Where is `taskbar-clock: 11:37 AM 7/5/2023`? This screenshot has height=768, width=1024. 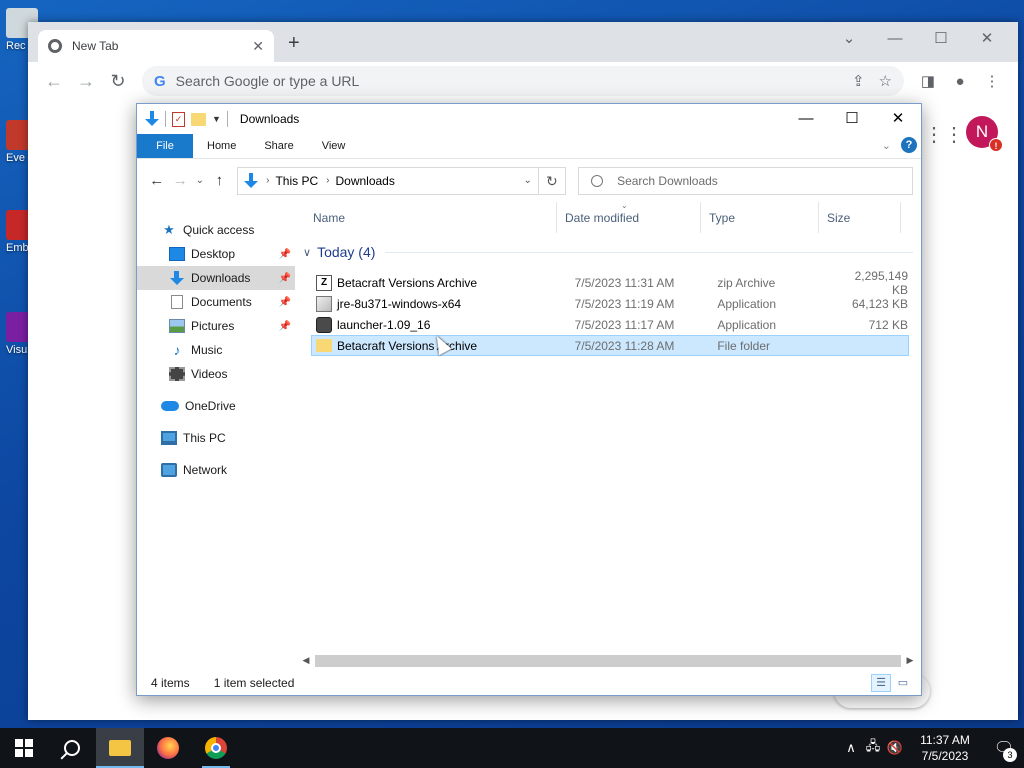
taskbar-clock: 11:37 AM 7/5/2023 is located at coordinates (945, 748).